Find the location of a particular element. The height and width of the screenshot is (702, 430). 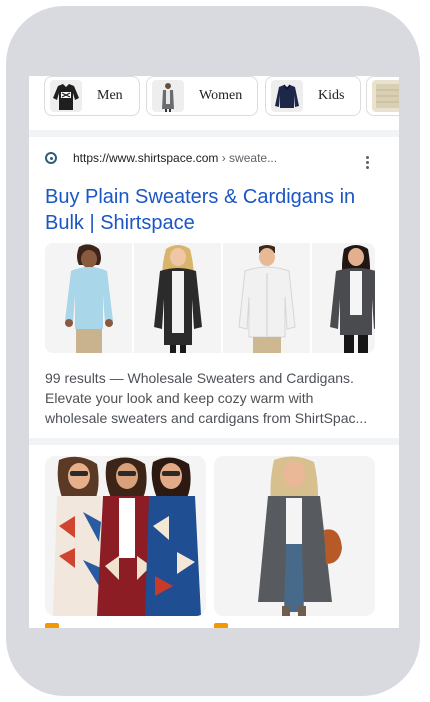

product-image-black-cardigan is located at coordinates (177, 298).